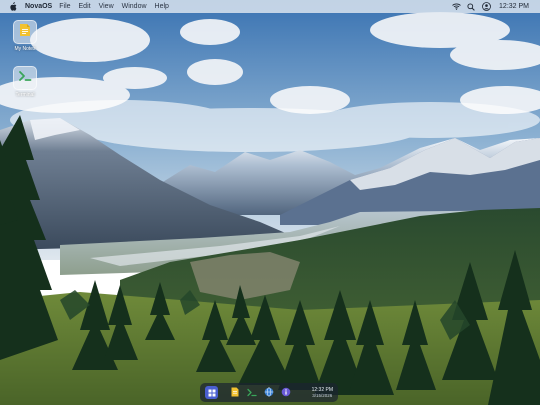 The width and height of the screenshot is (540, 405). What do you see at coordinates (38, 6) in the screenshot?
I see `app-name: NovaOS` at bounding box center [38, 6].